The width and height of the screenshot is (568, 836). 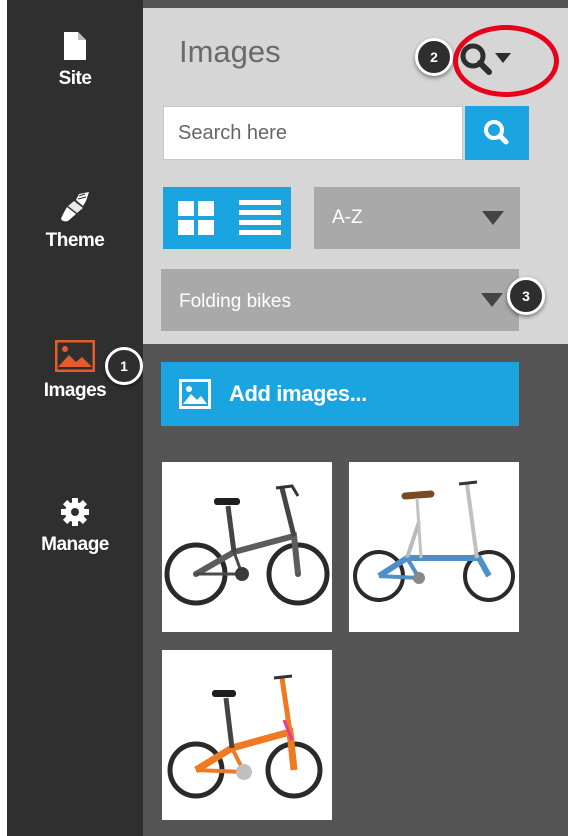 I want to click on highlight-ring, so click(x=506, y=61).